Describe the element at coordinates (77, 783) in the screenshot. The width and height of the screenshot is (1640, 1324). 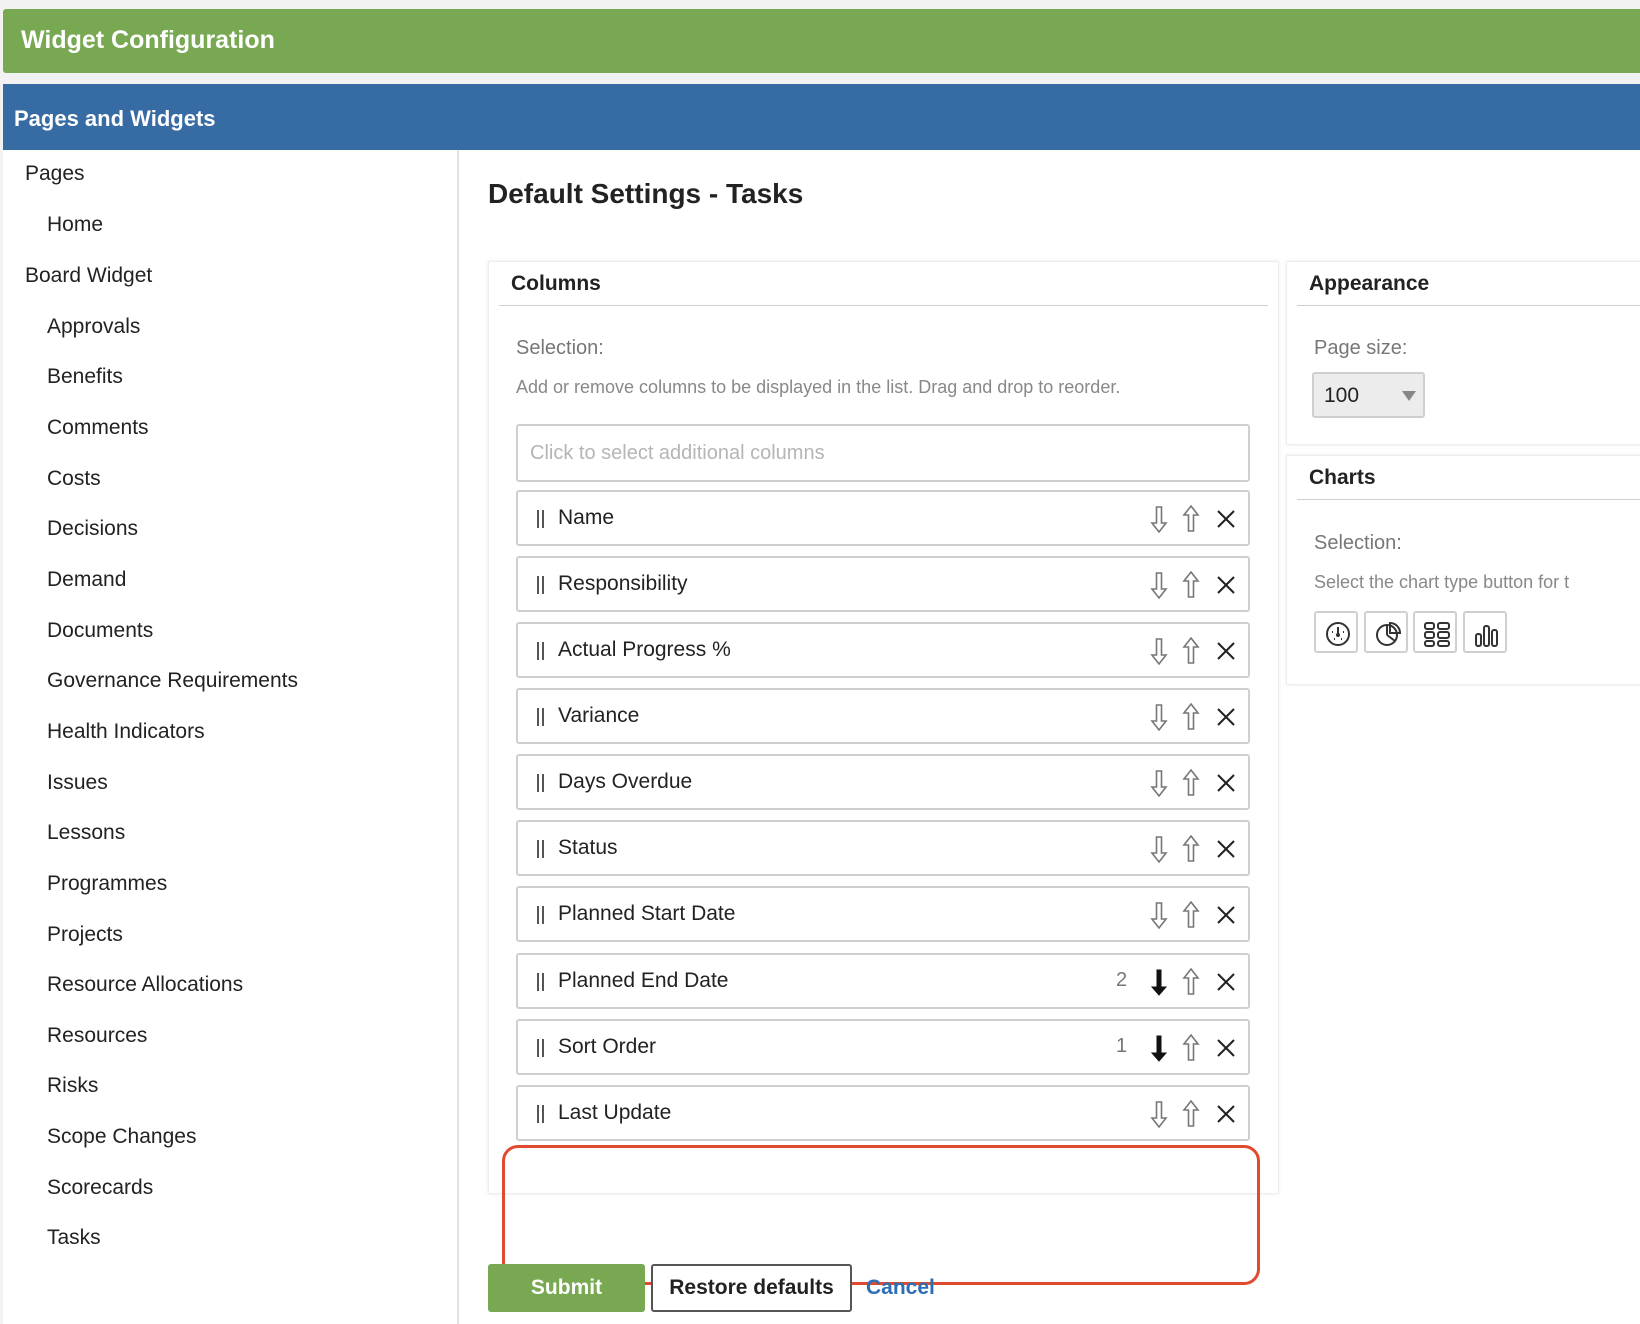
I see `sidebar-item-issues: Issues` at that location.